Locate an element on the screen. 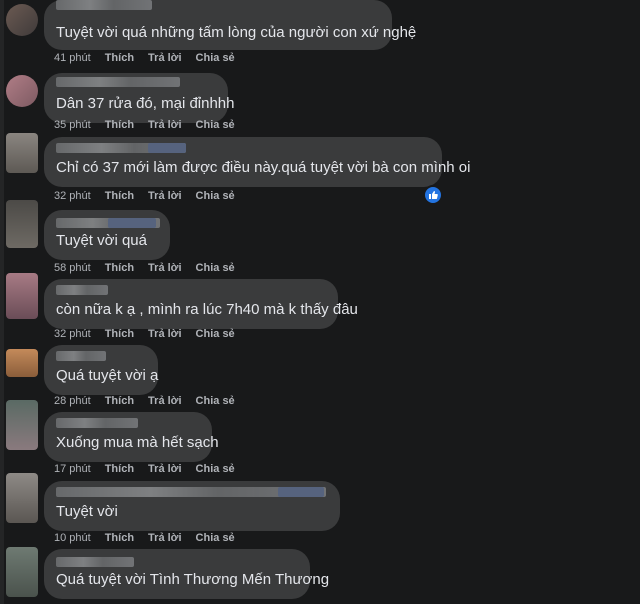  comment-bubble: Quá tuyệt vời ạ is located at coordinates (101, 370).